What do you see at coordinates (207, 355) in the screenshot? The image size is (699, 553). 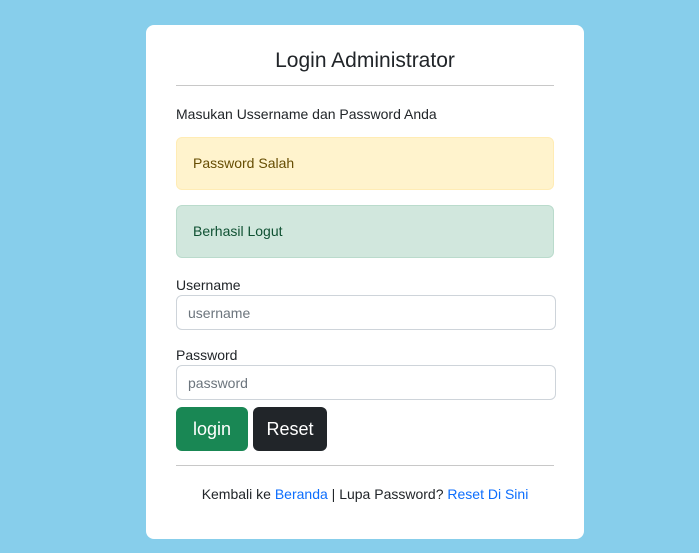 I see `password-label: Password` at bounding box center [207, 355].